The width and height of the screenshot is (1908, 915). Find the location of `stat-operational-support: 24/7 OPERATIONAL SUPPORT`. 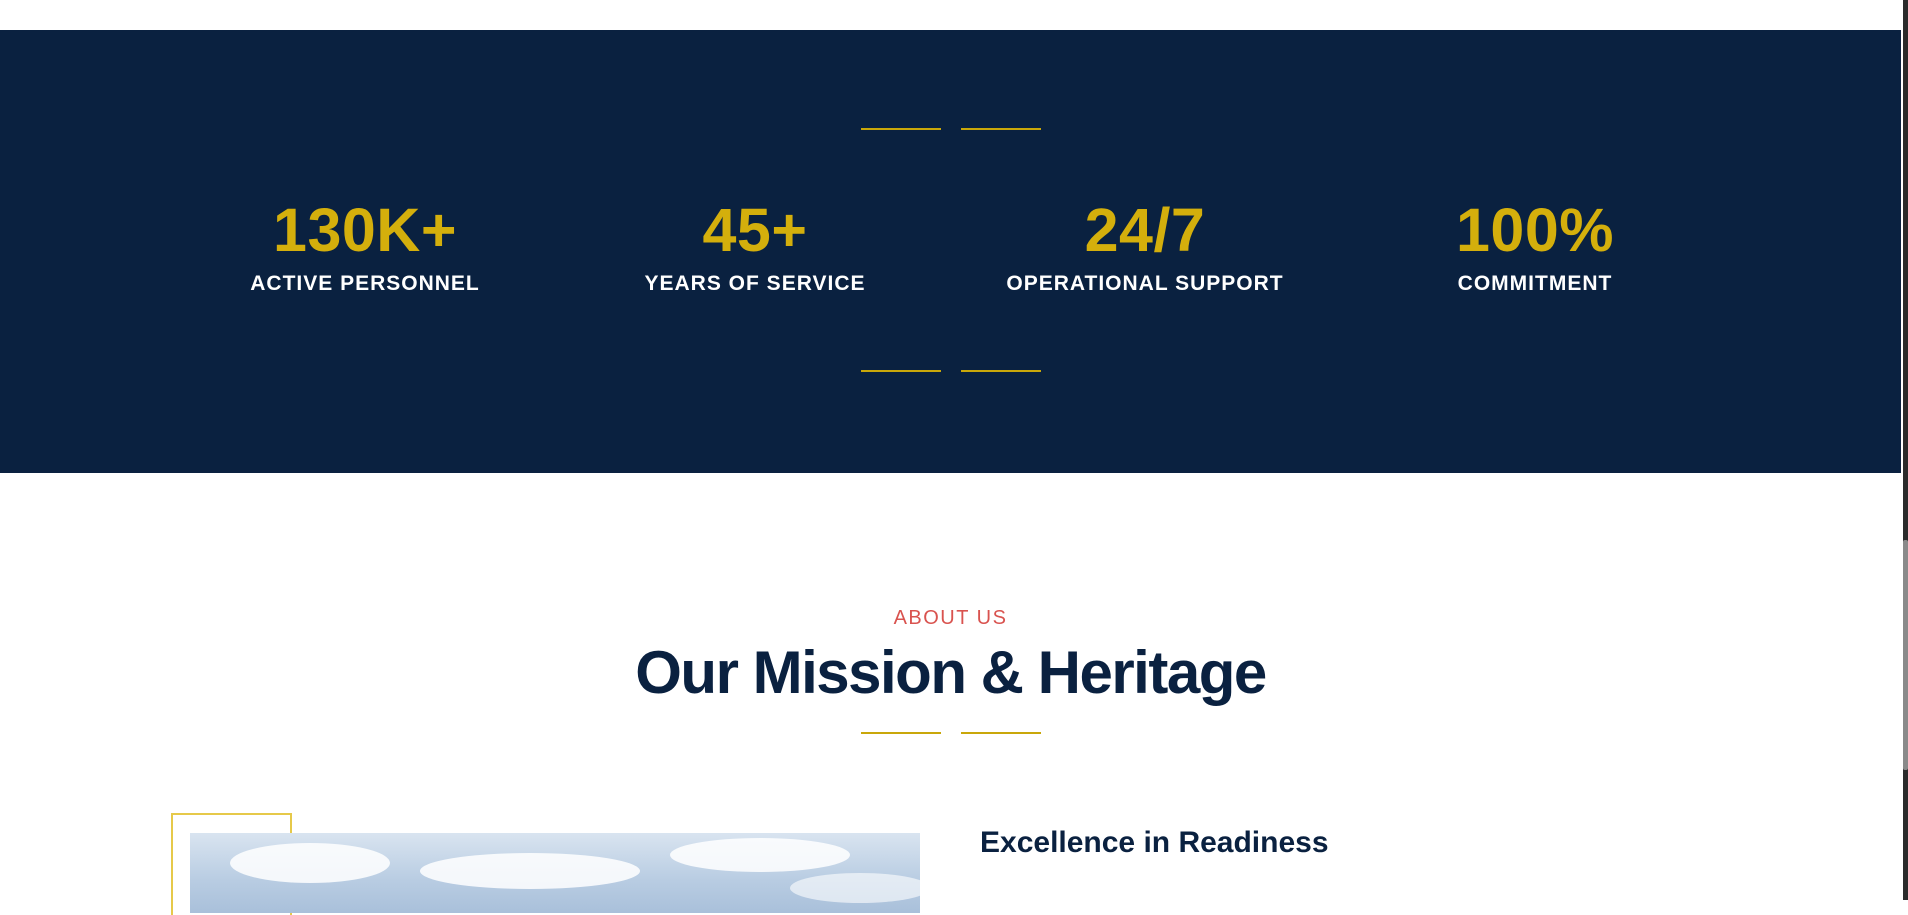

stat-operational-support: 24/7 OPERATIONAL SUPPORT is located at coordinates (1145, 247).